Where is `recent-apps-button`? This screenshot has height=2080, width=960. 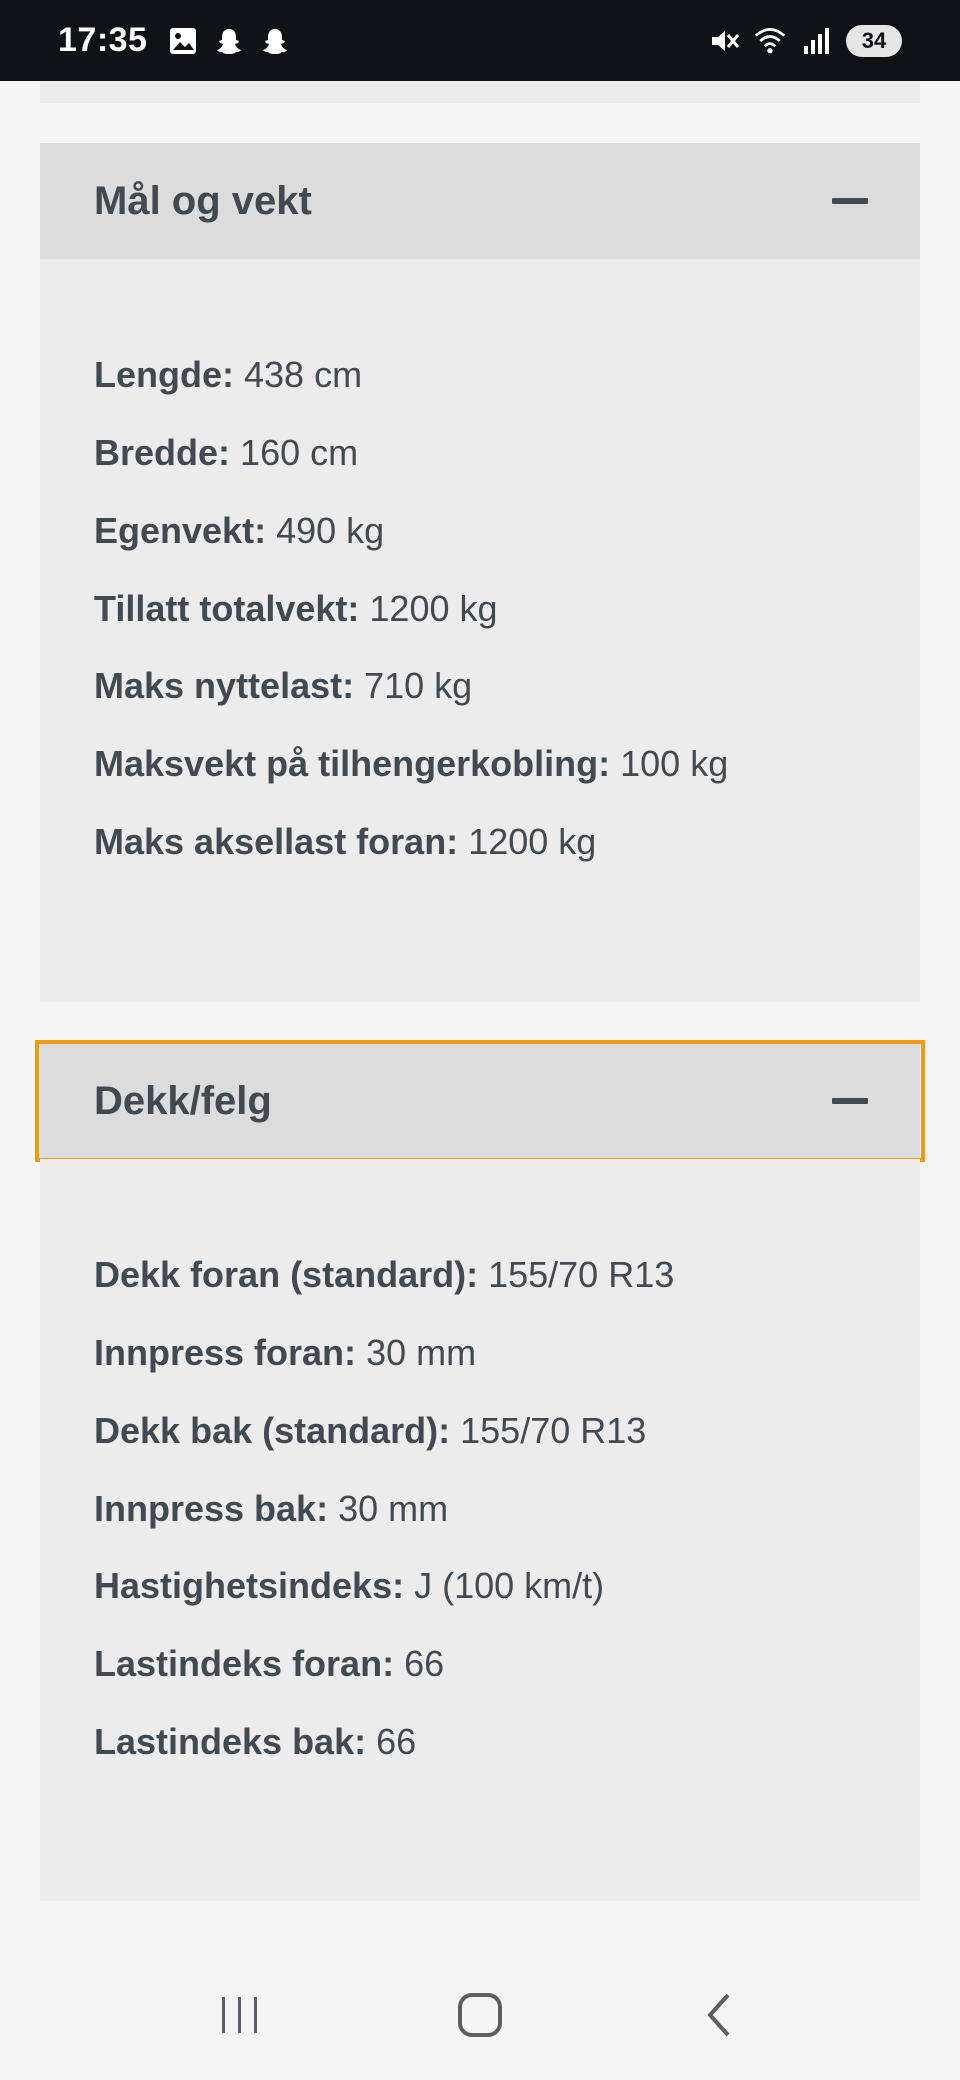 recent-apps-button is located at coordinates (240, 2015).